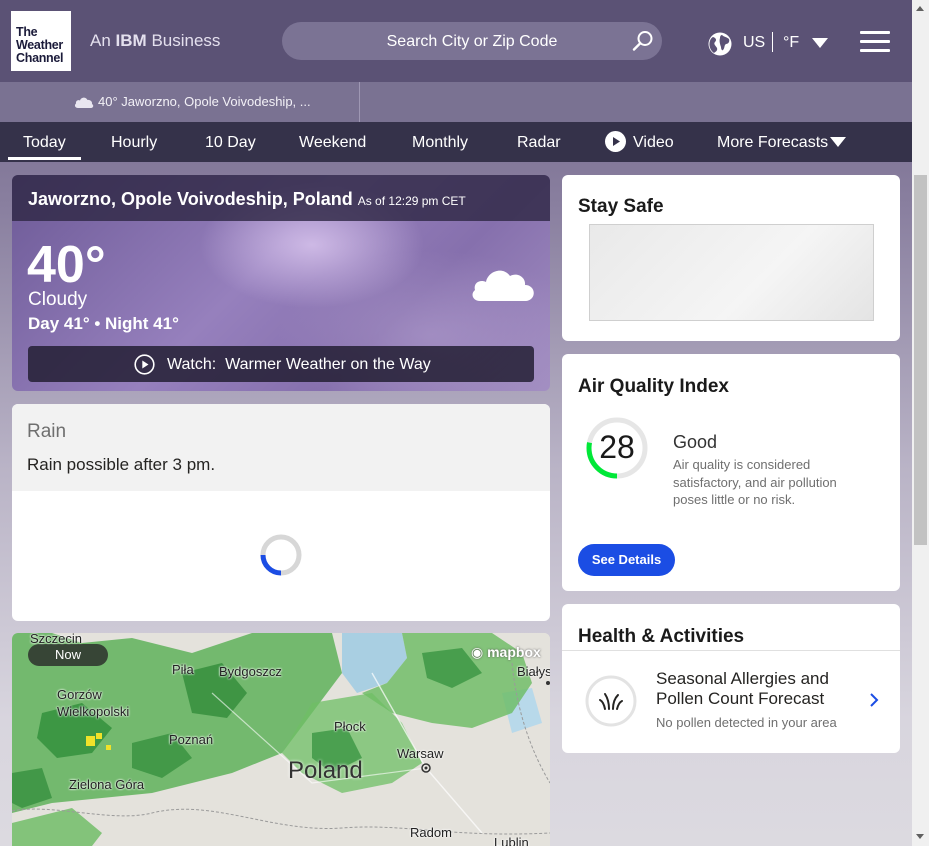 The width and height of the screenshot is (929, 846). What do you see at coordinates (772, 42) in the screenshot?
I see `locale-divider` at bounding box center [772, 42].